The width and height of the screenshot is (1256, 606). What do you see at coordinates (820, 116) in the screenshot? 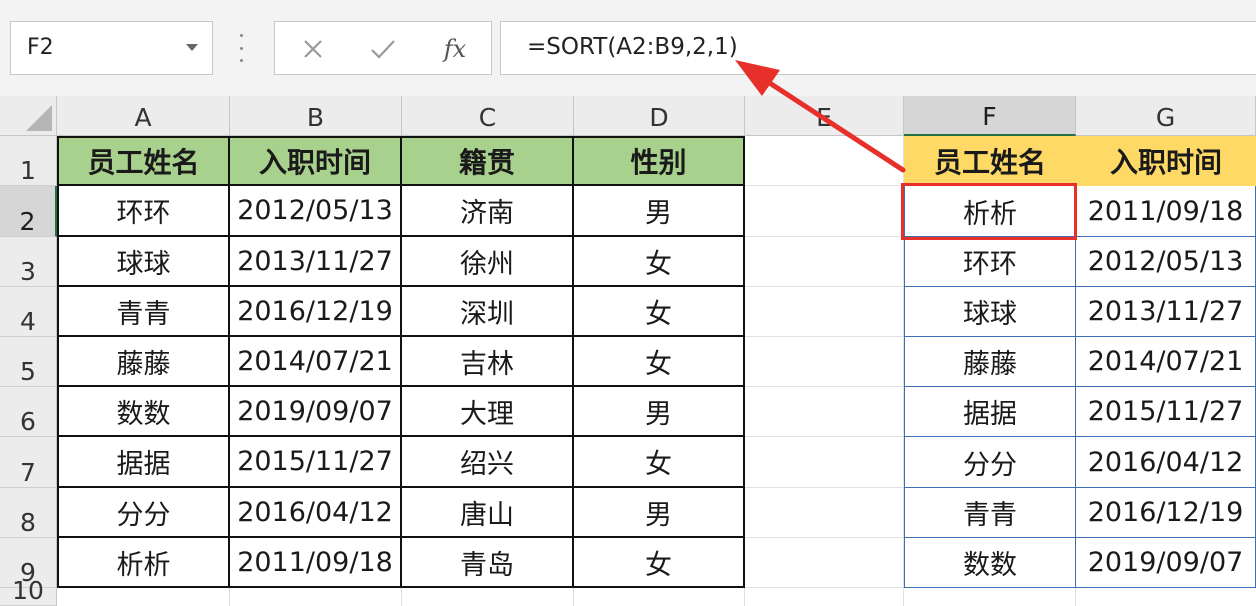
I see `annotation-arrow-icon` at bounding box center [820, 116].